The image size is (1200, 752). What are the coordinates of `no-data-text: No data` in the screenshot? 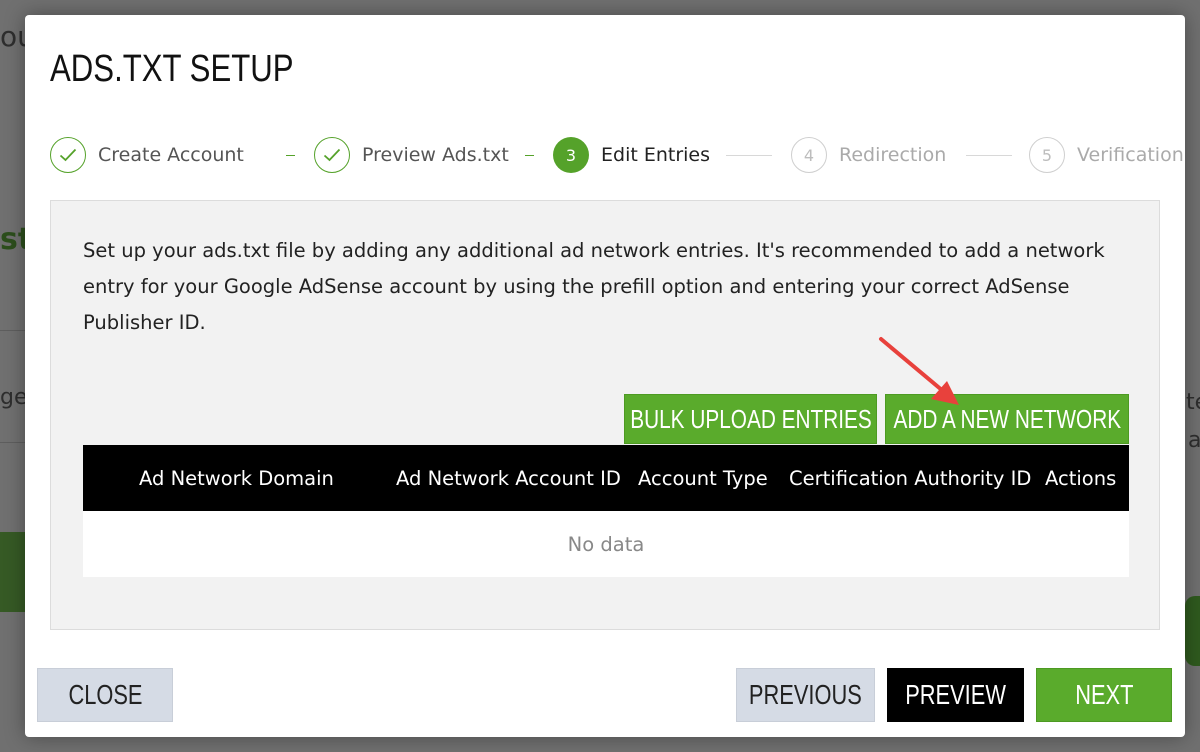 It's located at (606, 544).